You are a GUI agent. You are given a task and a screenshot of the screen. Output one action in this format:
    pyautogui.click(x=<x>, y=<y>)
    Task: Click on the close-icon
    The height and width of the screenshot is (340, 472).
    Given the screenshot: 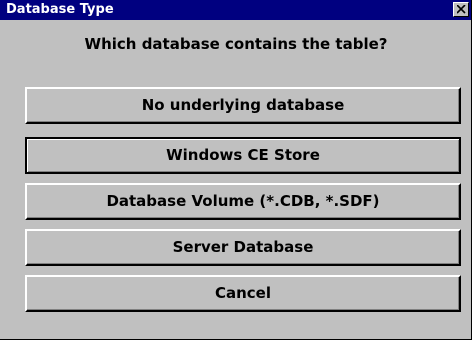 What is the action you would take?
    pyautogui.click(x=461, y=9)
    